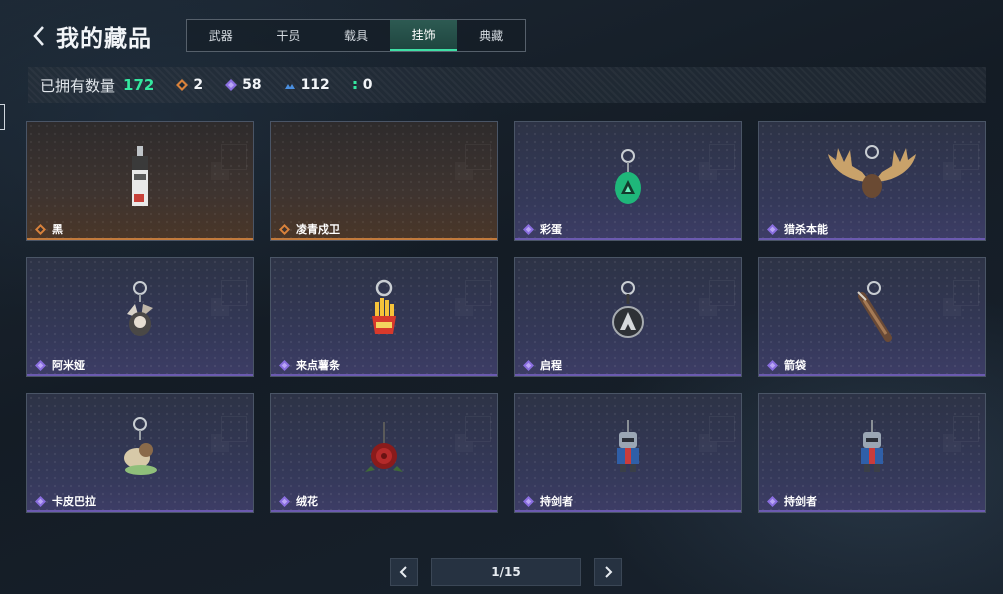  I want to click on charm-name: 启程, so click(542, 365).